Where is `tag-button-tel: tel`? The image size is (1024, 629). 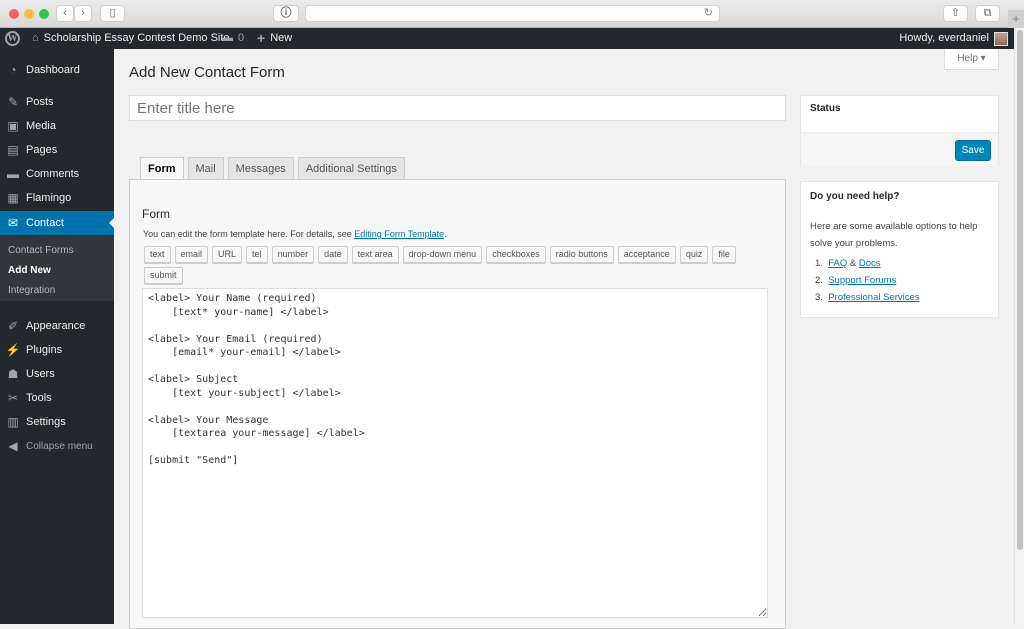 tag-button-tel: tel is located at coordinates (257, 254).